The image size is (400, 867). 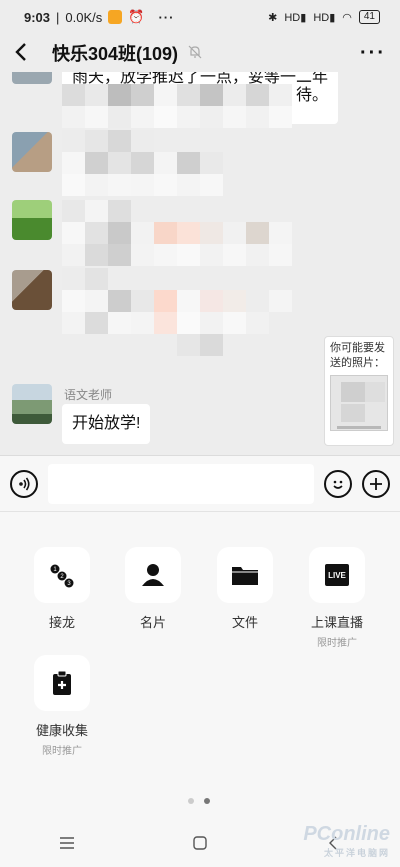 I want to click on alarm-icon: ⏰, so click(x=136, y=16).